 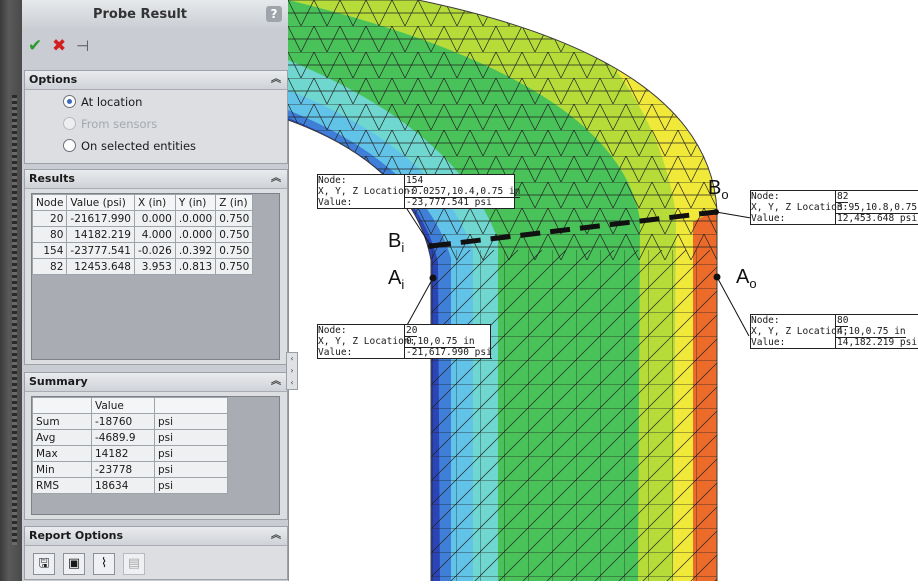 What do you see at coordinates (154, 266) in the screenshot?
I see `cell: 3.953` at bounding box center [154, 266].